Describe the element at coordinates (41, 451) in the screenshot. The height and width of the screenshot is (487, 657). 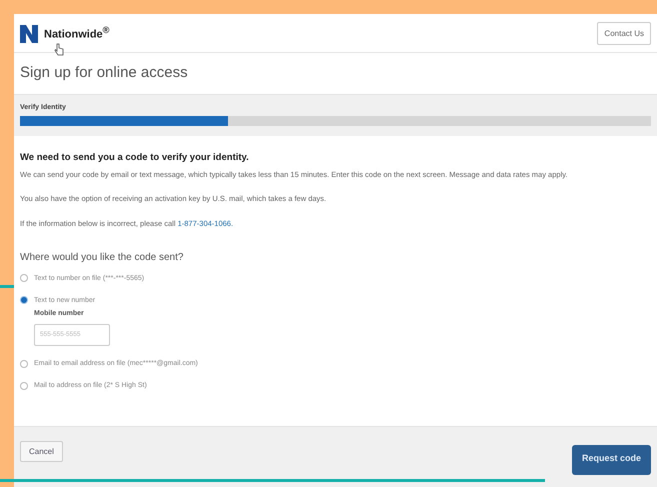
I see `cancel-button: Cancel` at that location.